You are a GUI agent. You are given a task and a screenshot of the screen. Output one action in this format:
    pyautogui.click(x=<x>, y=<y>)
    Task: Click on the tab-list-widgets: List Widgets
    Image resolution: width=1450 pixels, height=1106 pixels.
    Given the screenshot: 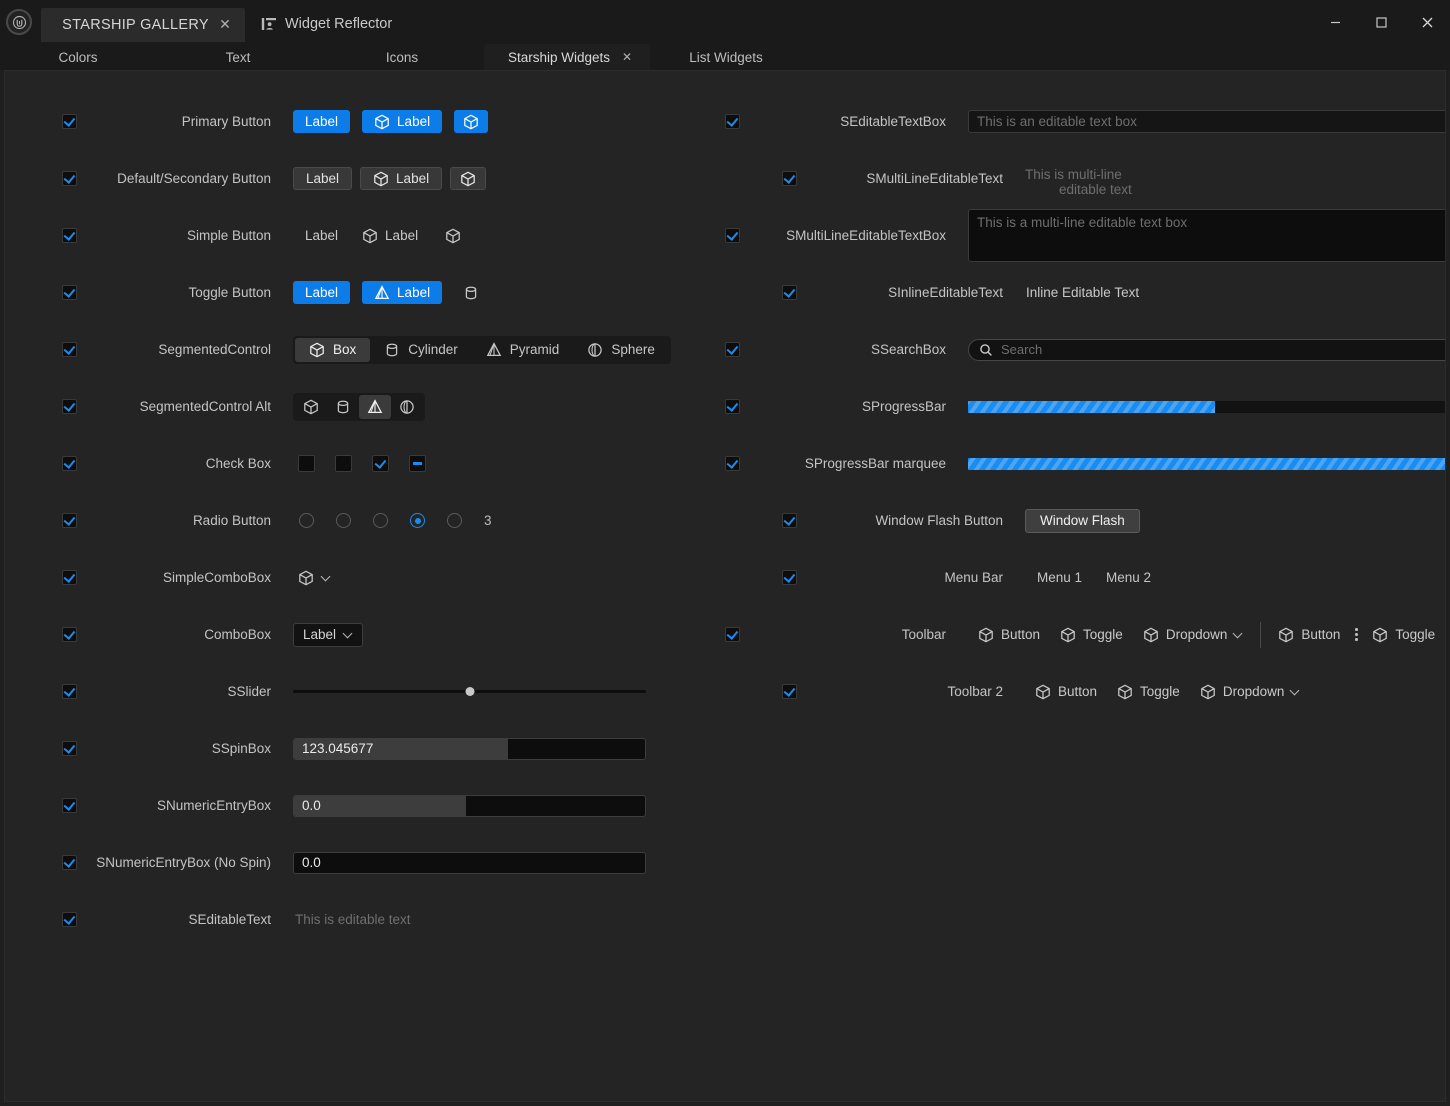 What is the action you would take?
    pyautogui.click(x=726, y=57)
    